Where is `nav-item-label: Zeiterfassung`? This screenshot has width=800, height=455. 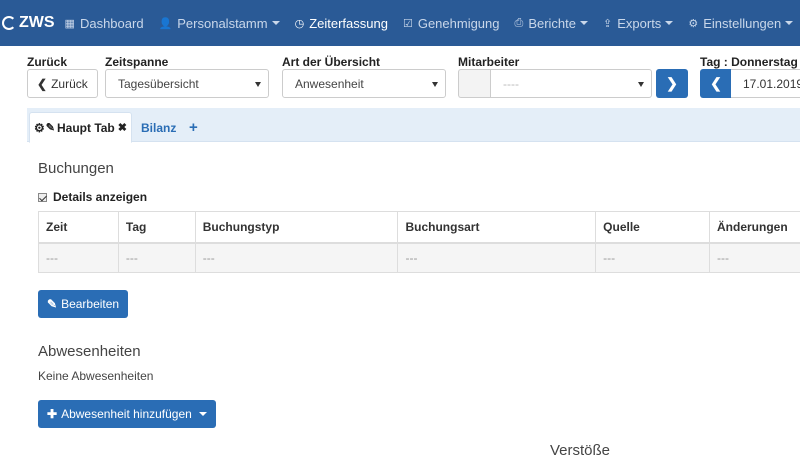
nav-item-label: Zeiterfassung is located at coordinates (348, 23).